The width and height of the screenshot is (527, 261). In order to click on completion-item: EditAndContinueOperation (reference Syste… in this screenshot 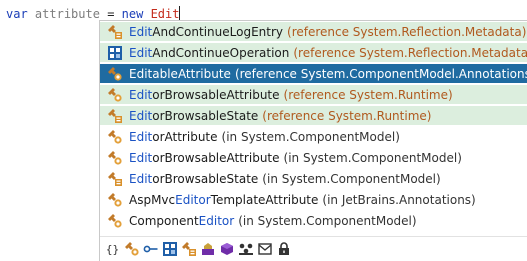, I will do `click(313, 52)`.